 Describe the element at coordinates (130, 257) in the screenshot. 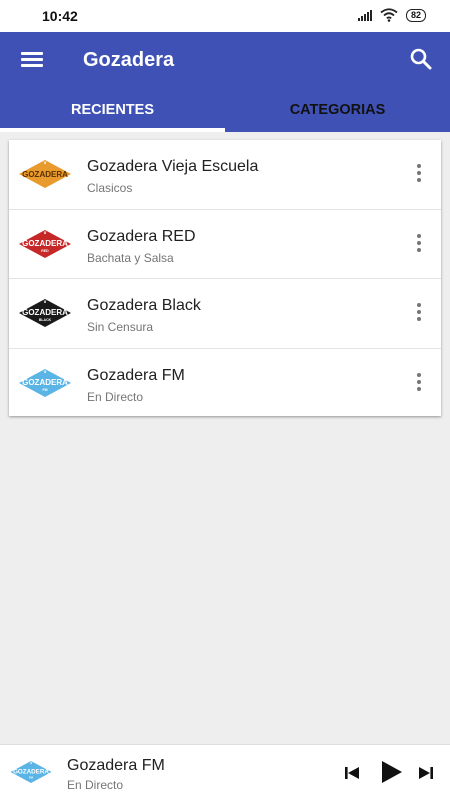

I see `station-subtitle: Bachata y Salsa` at that location.